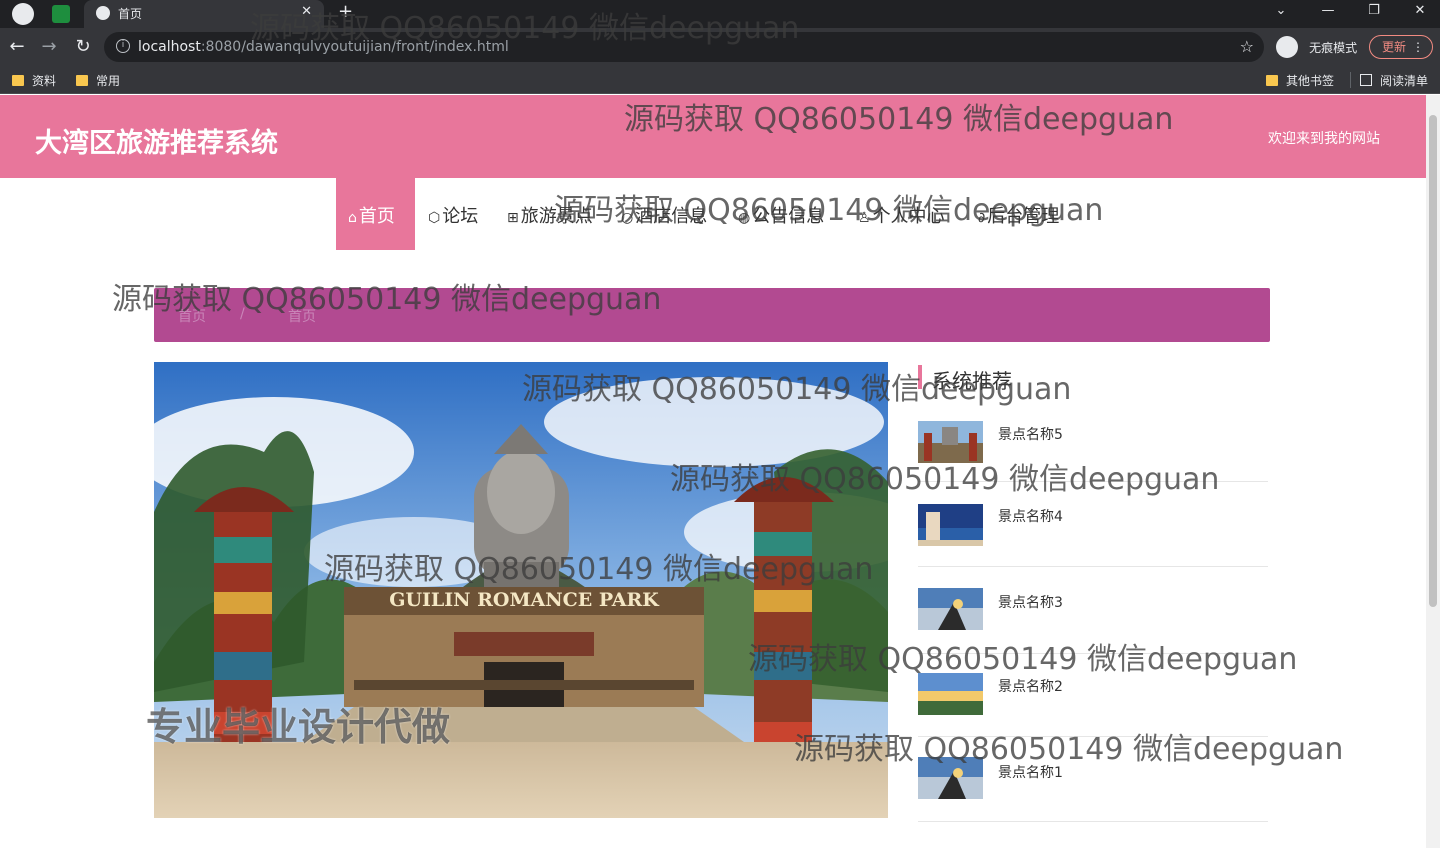 The image size is (1440, 848). Describe the element at coordinates (1328, 10) in the screenshot. I see `minimize-button: —` at that location.